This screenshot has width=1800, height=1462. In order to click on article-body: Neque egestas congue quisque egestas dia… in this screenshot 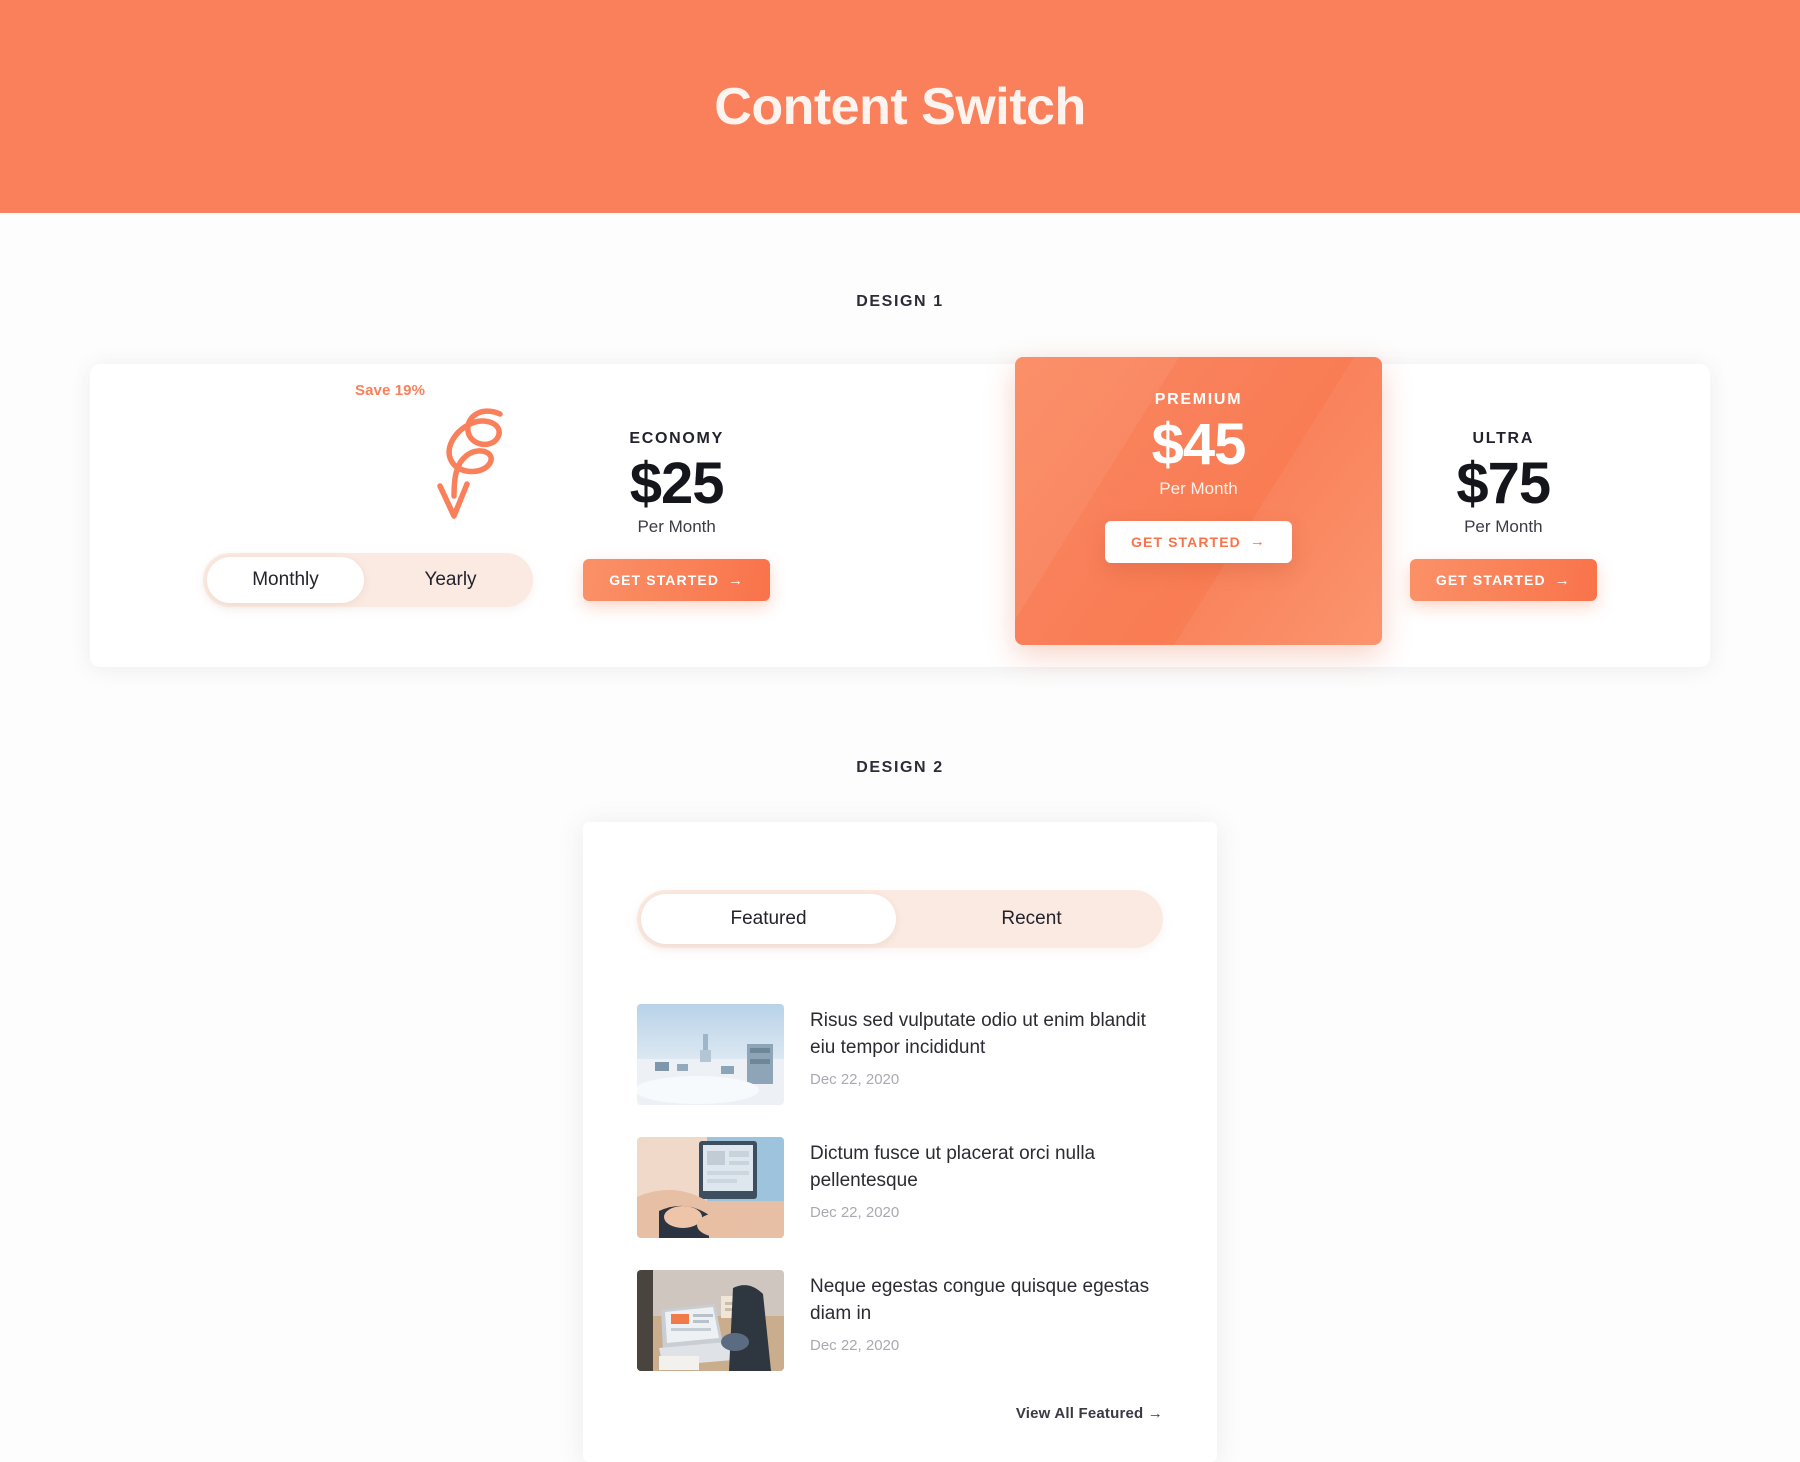, I will do `click(986, 1320)`.